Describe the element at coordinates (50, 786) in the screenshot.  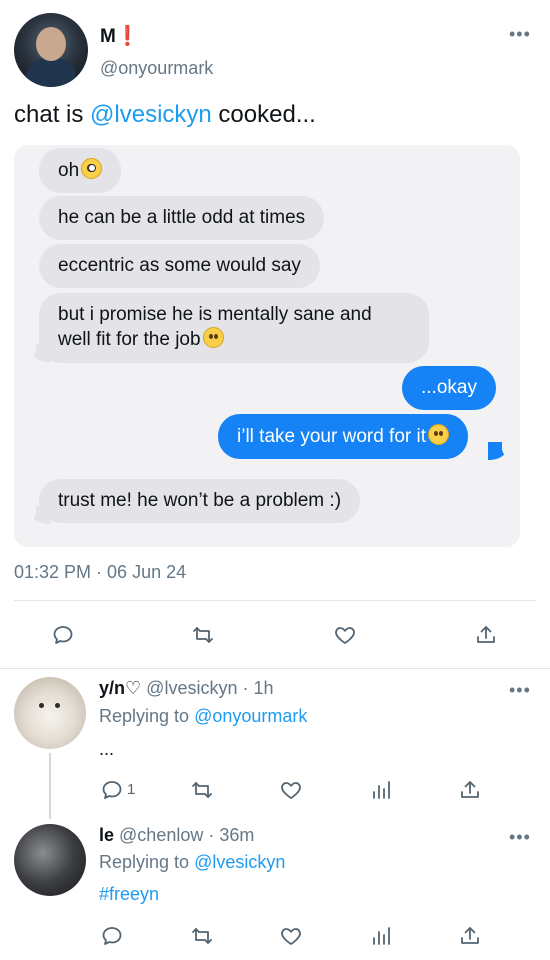
I see `thread-connector-line` at that location.